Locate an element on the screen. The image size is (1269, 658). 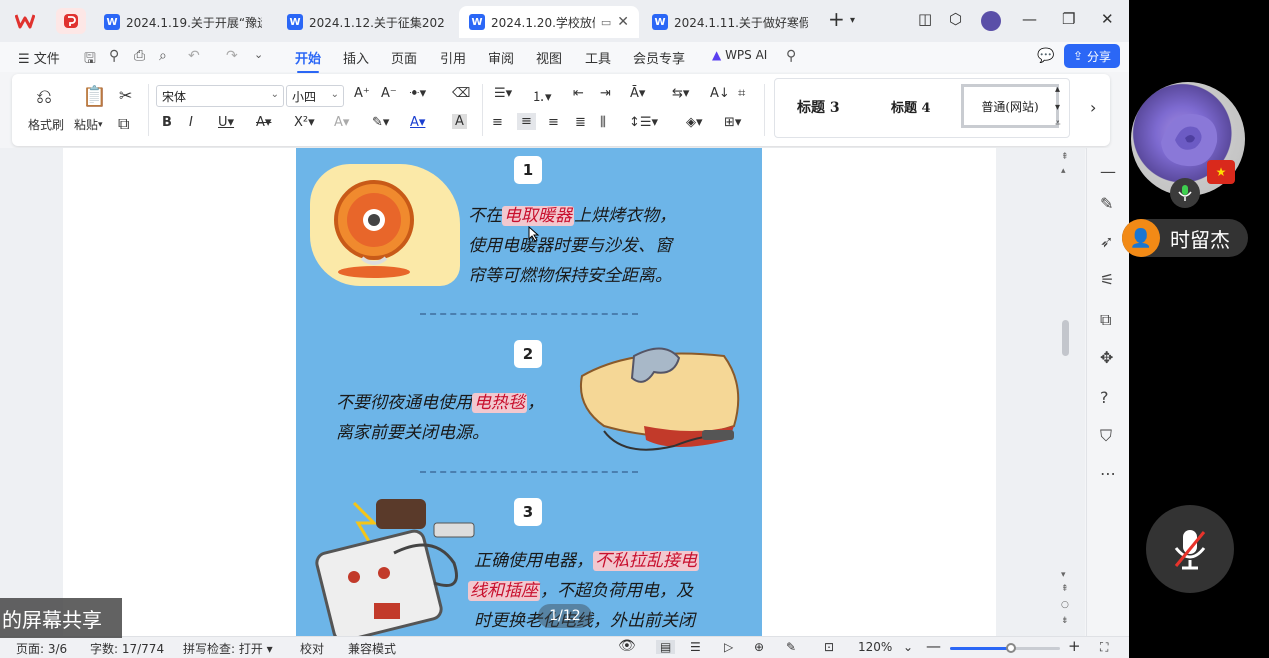
distribute-icon: ⫼ is located at coordinates (603, 122).